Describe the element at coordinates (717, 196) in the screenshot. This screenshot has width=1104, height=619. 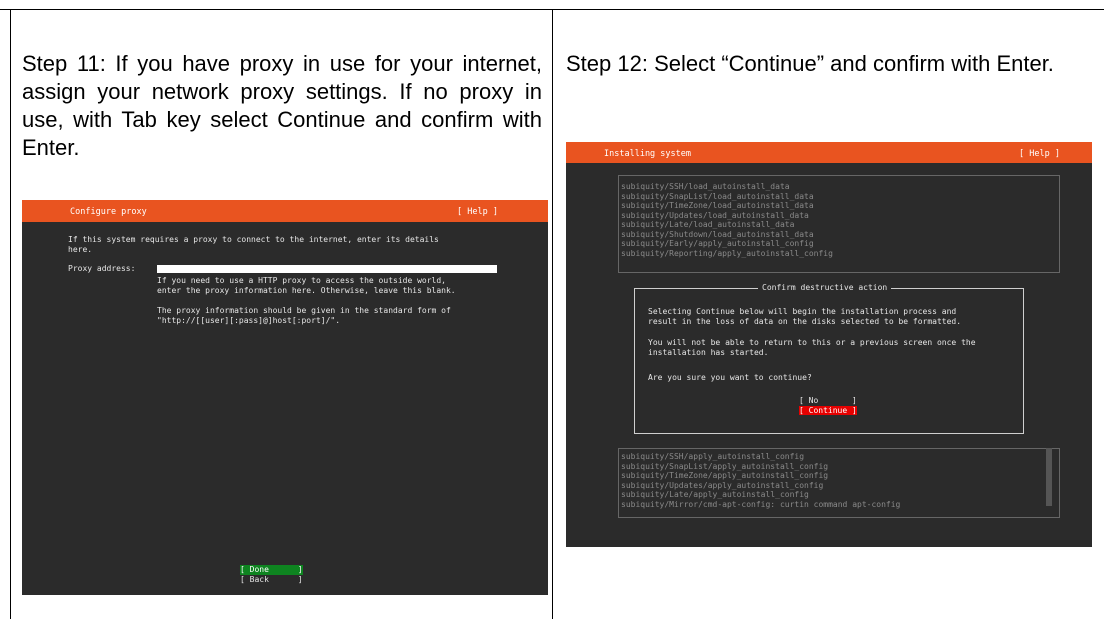
I see `log-line: subiquity/SnapList/load_autoinstall_data` at that location.